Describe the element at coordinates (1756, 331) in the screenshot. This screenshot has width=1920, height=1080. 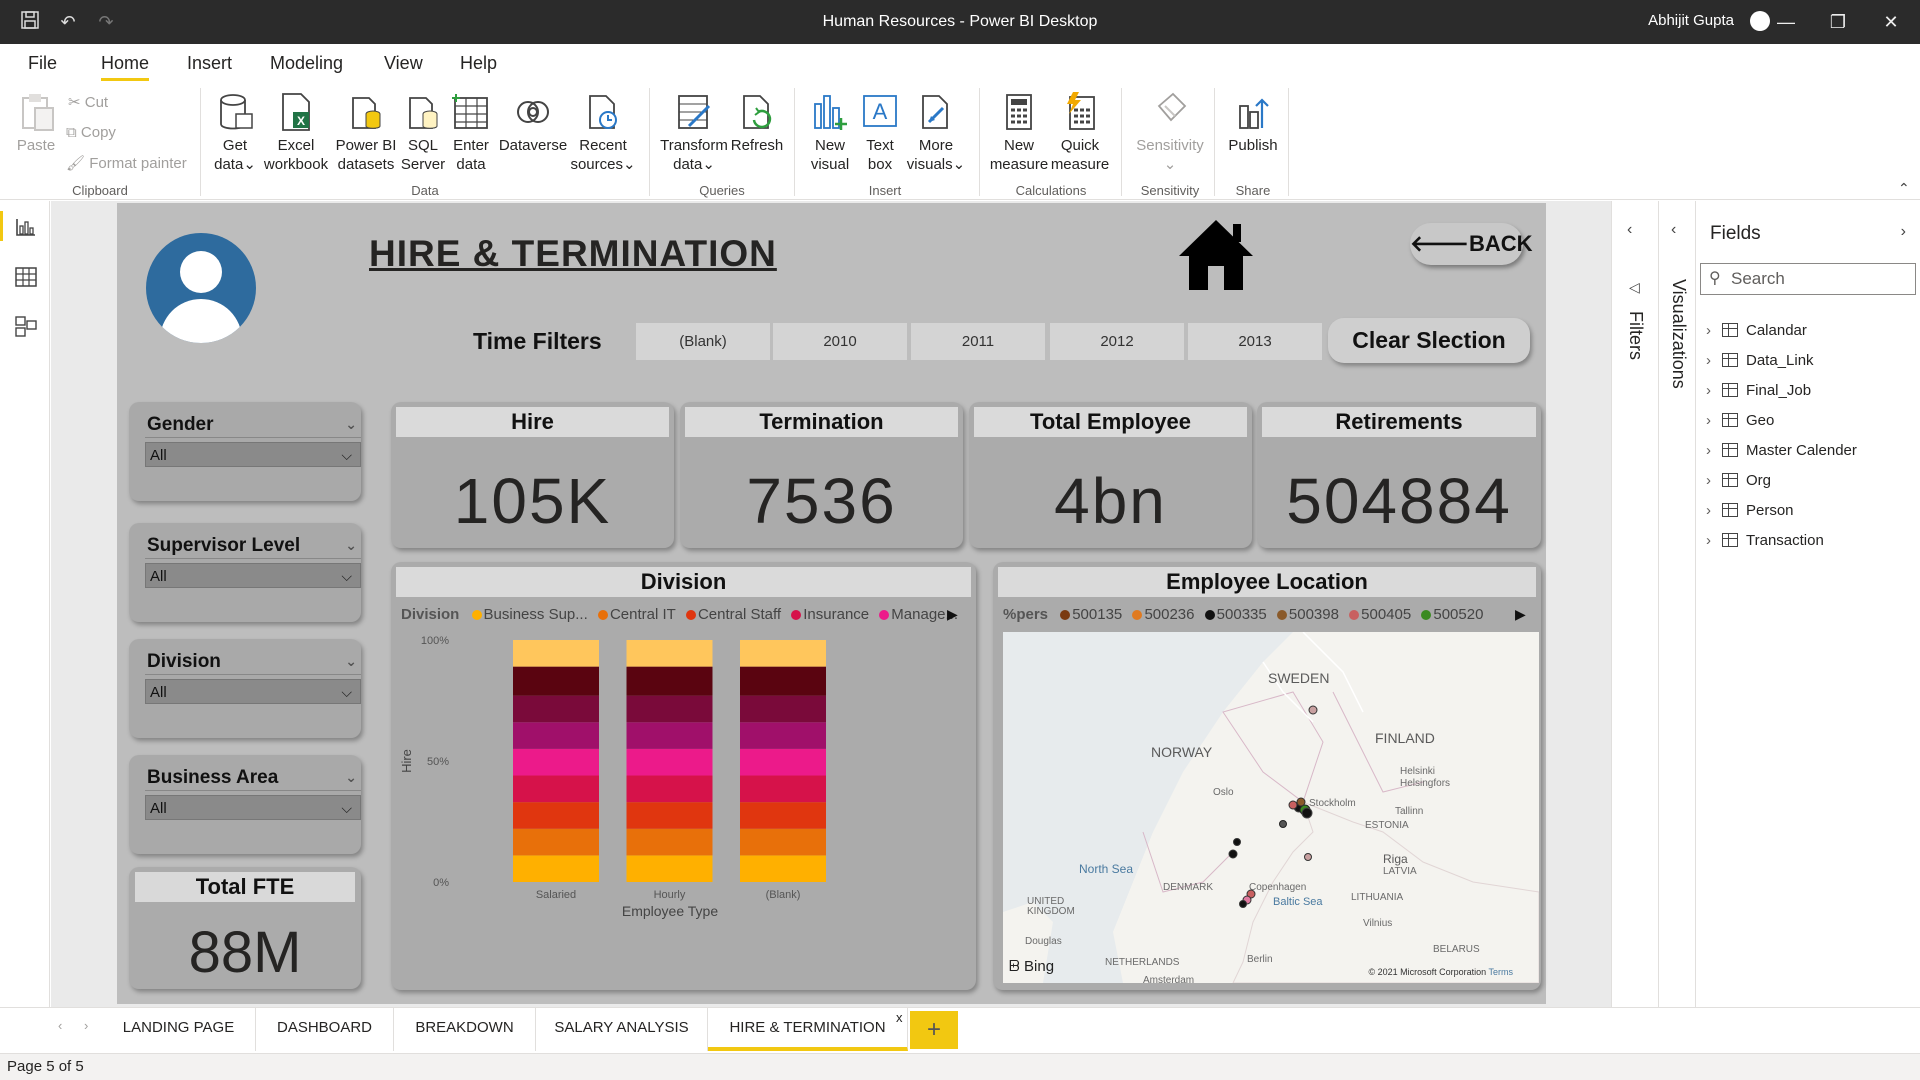
I see `field-table-calandar: › Calandar` at that location.